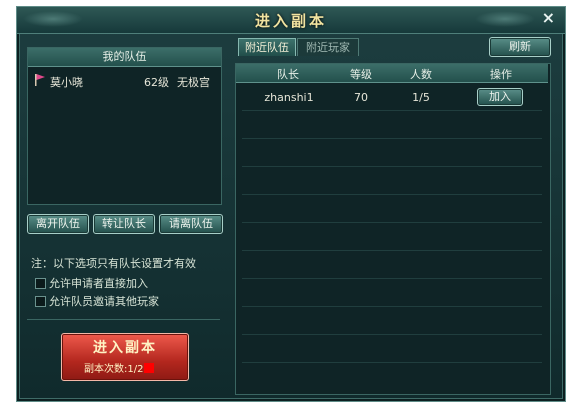  What do you see at coordinates (421, 74) in the screenshot?
I see `col-count: 人数` at bounding box center [421, 74].